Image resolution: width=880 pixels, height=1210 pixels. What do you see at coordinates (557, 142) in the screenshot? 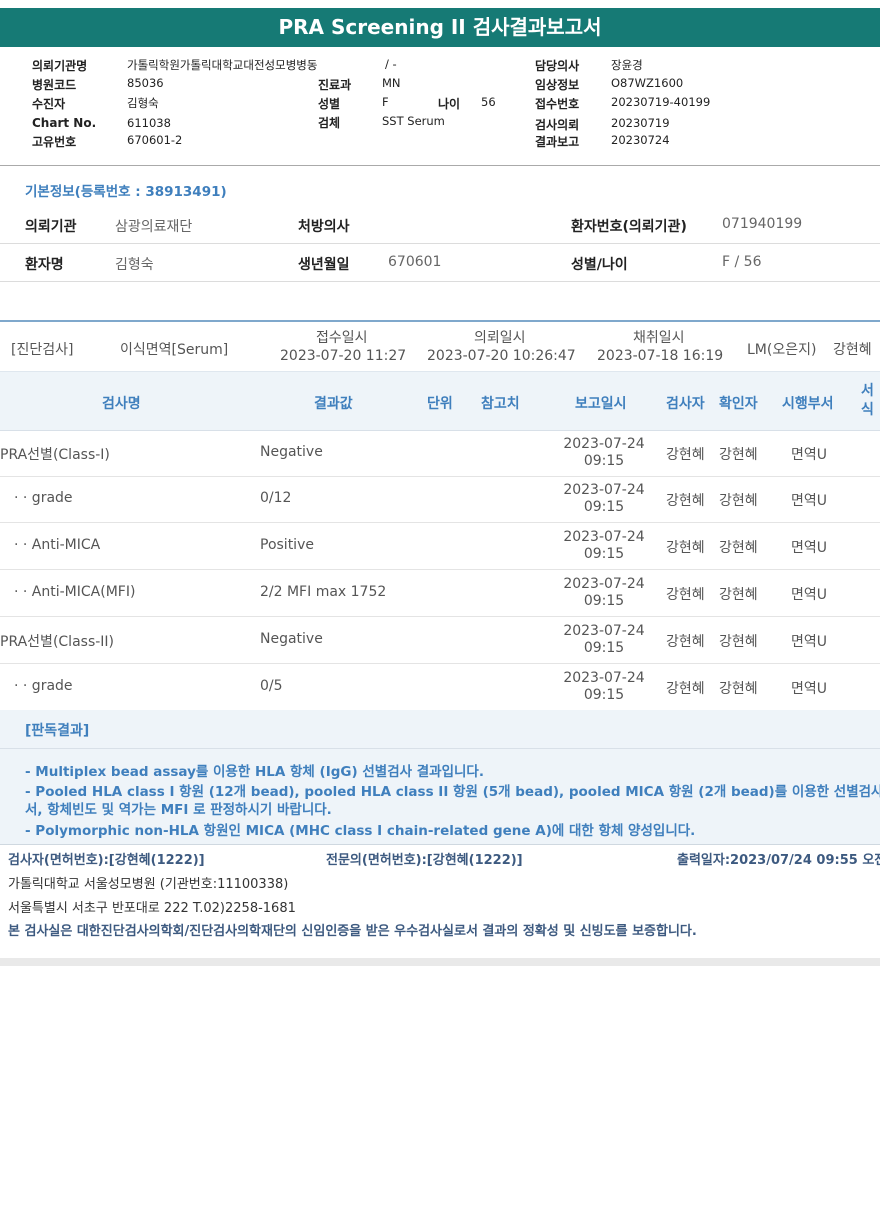
I see `label-report: 결과보고` at bounding box center [557, 142].